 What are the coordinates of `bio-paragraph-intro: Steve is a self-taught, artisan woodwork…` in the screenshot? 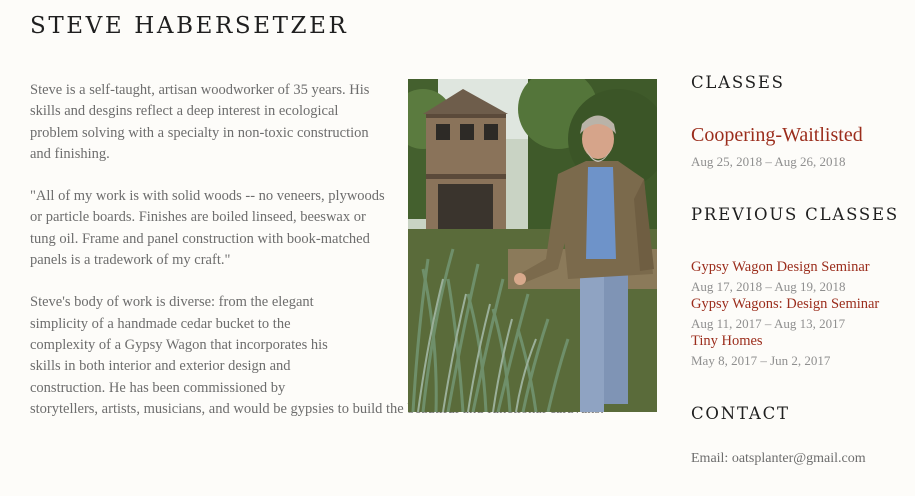 It's located at (200, 122).